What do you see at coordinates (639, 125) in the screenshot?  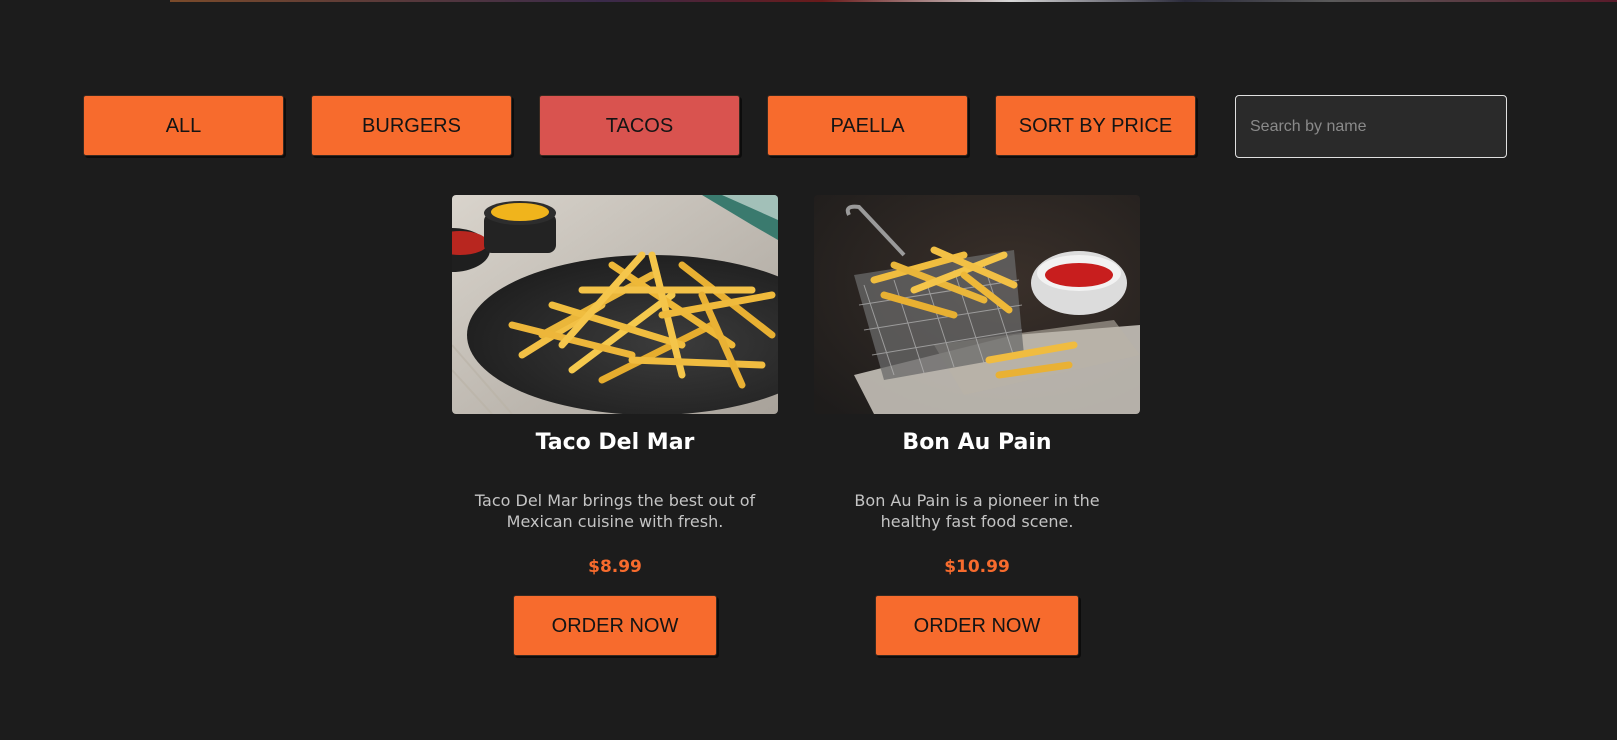 I see `filter-tacos-button: TACOS` at bounding box center [639, 125].